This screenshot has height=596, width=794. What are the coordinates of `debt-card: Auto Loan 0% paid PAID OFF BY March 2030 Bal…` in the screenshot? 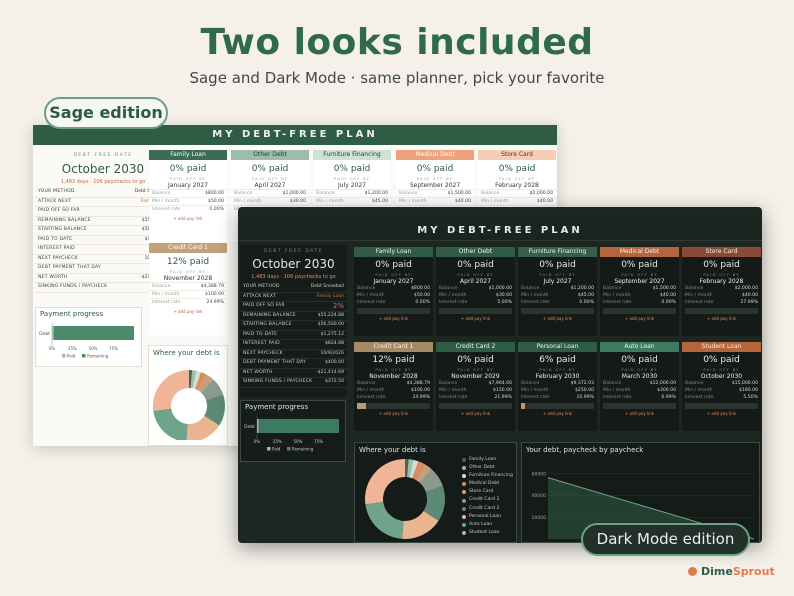 It's located at (639, 386).